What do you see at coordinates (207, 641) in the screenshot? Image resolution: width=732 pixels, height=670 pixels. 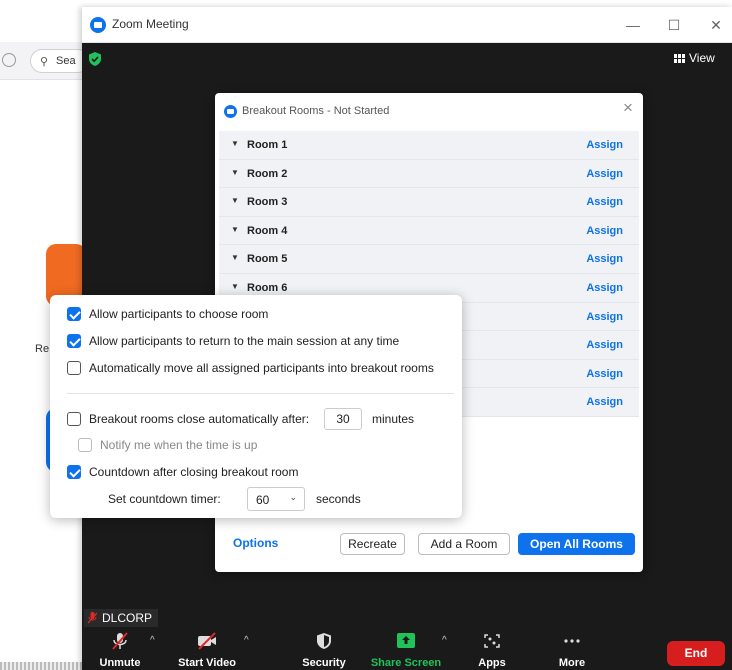 I see `video-off-icon` at bounding box center [207, 641].